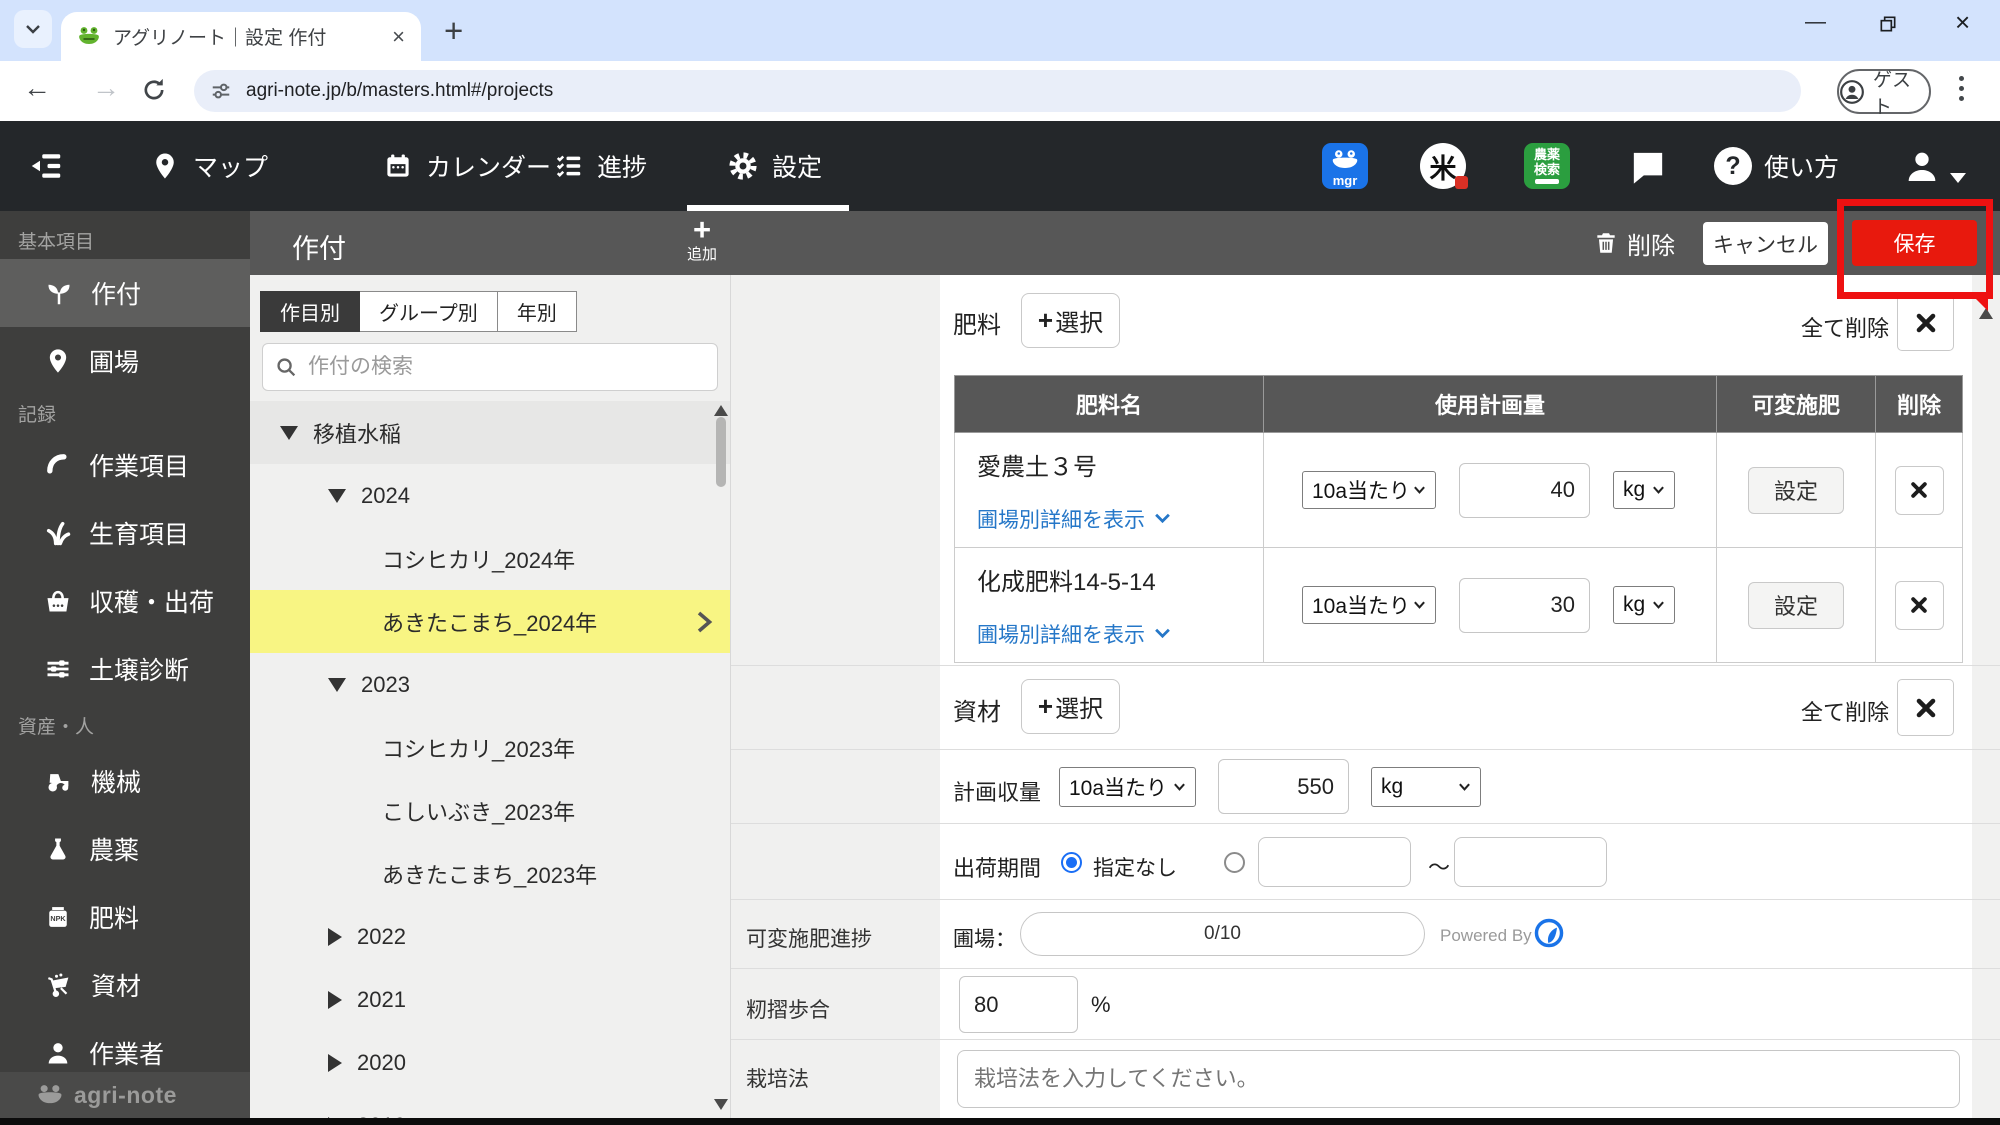  I want to click on material-select-button: + 選択, so click(1070, 706).